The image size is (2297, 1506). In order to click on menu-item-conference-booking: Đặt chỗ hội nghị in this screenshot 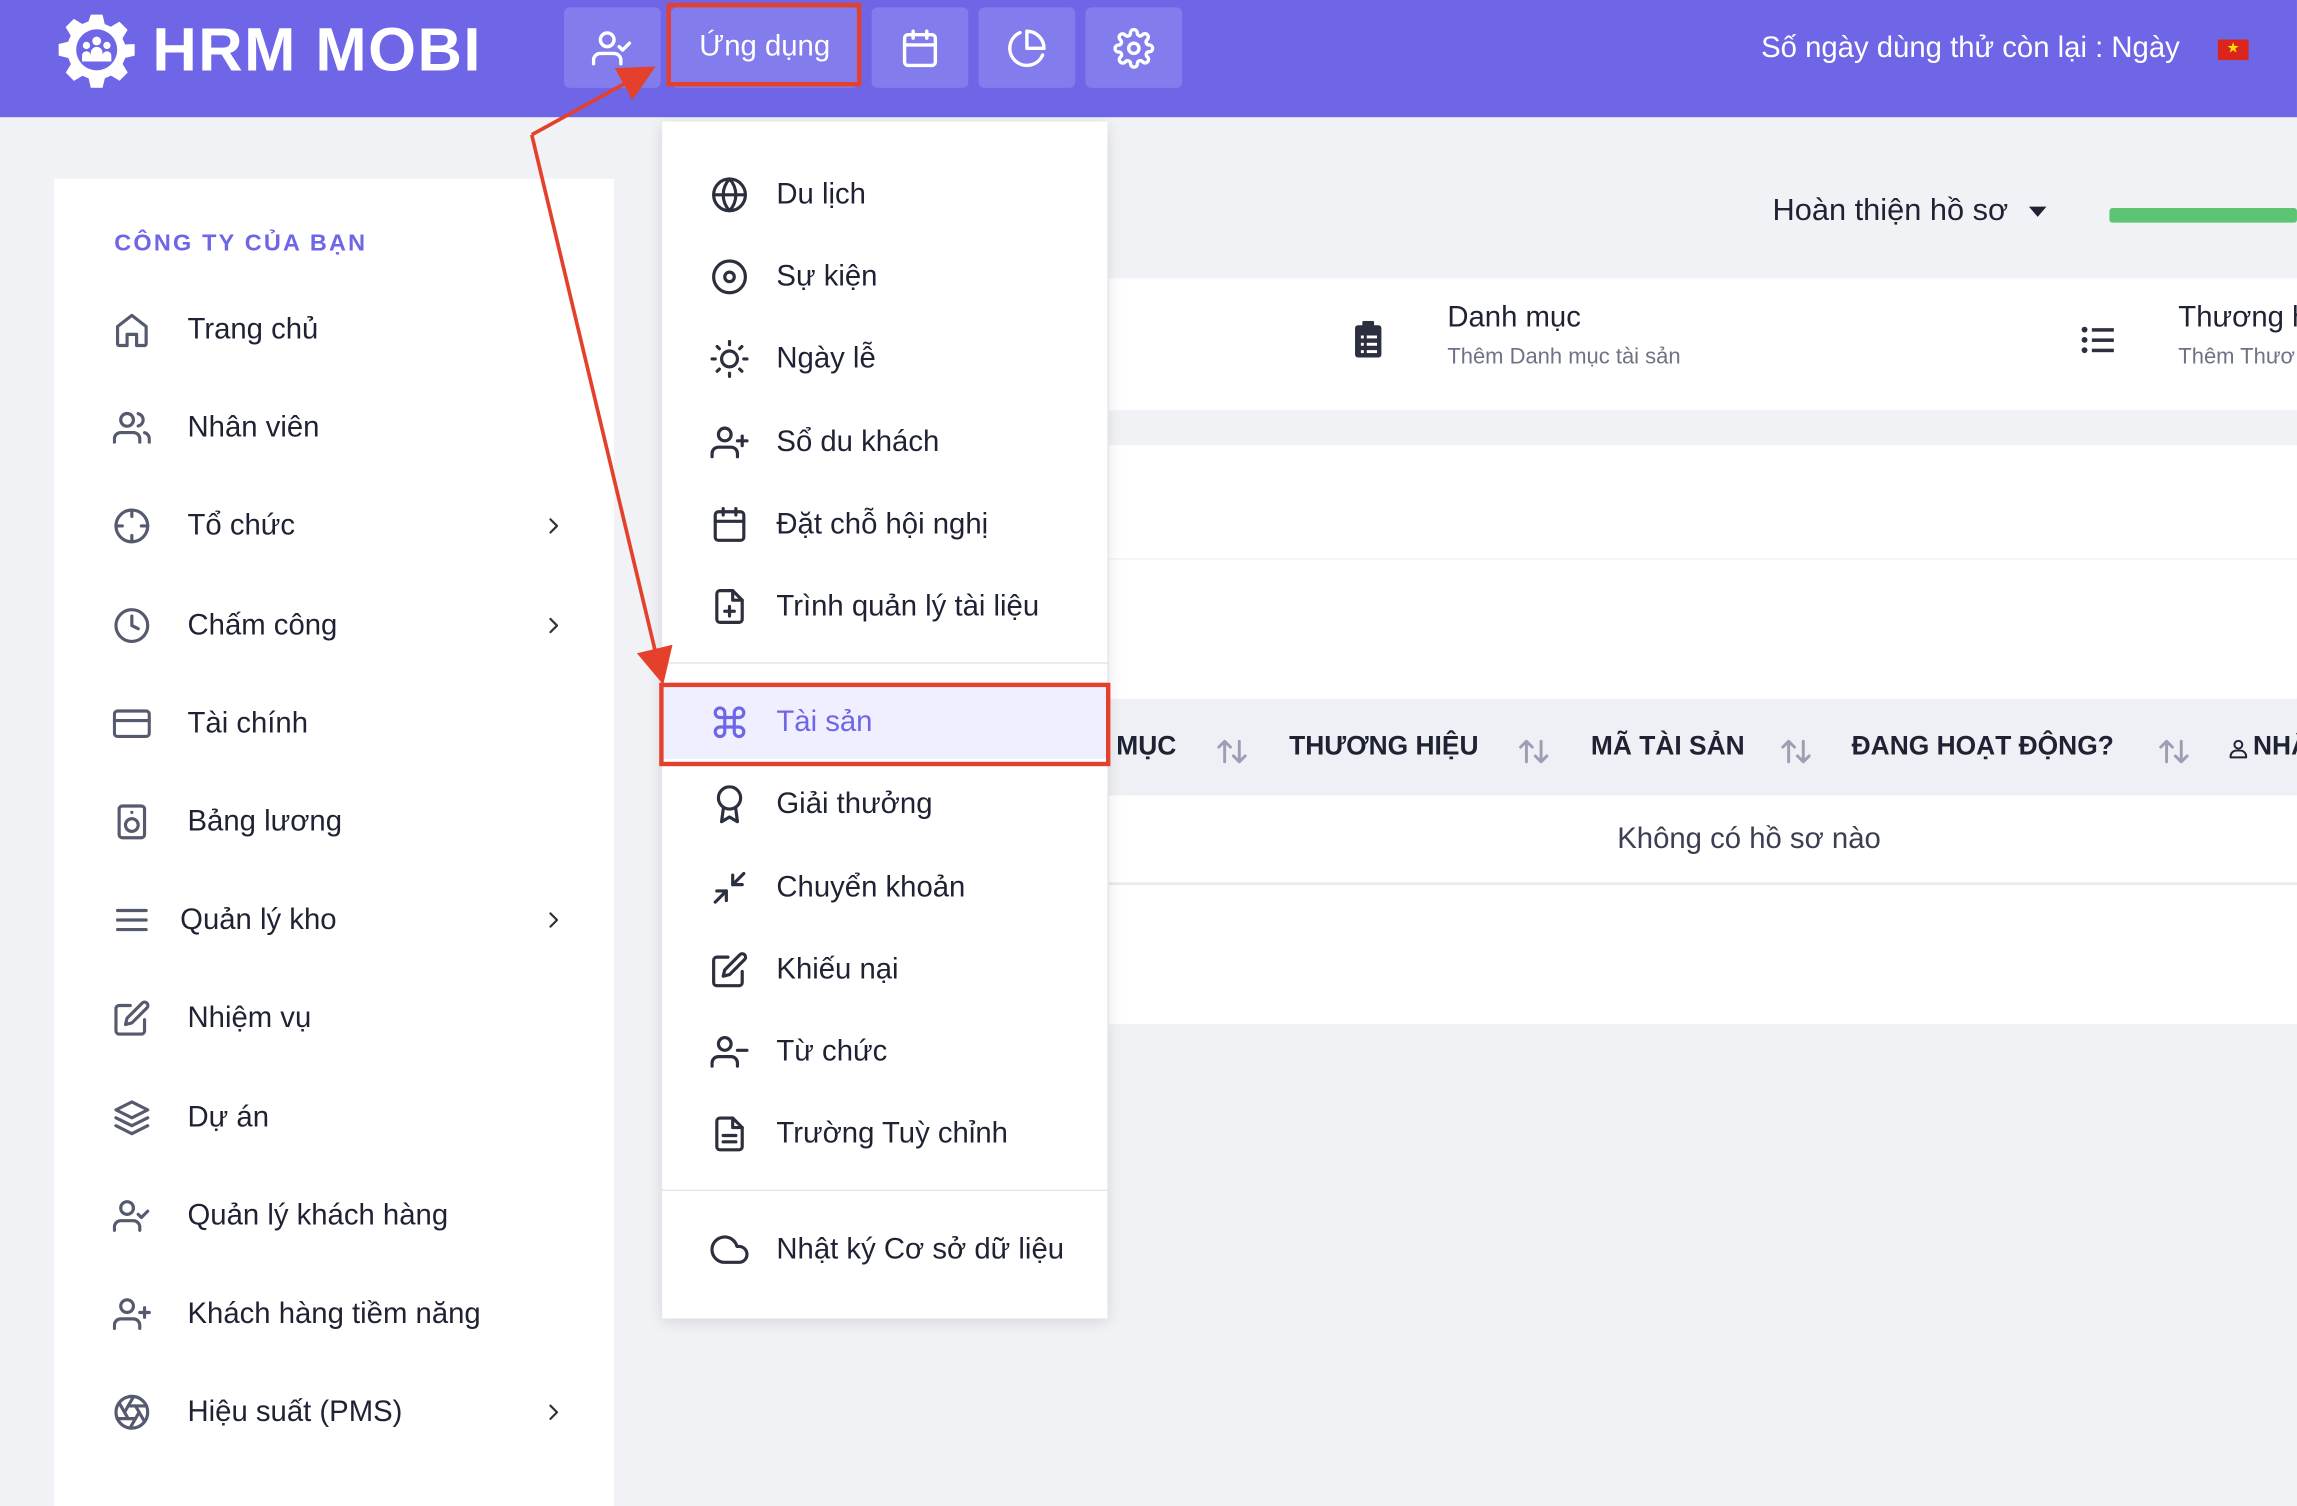, I will do `click(884, 524)`.